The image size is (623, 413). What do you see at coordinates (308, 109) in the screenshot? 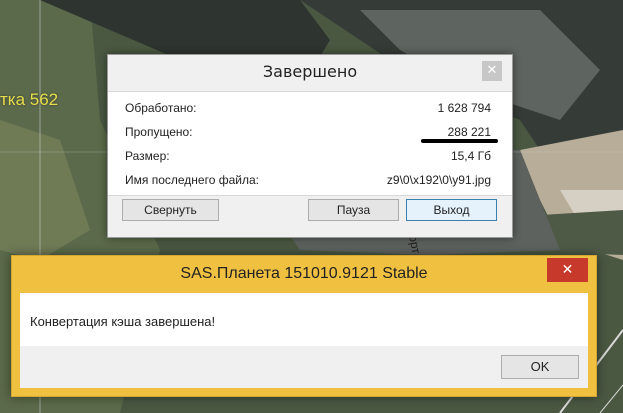
I see `stat-row-processed: Обработано: 1 628 794` at bounding box center [308, 109].